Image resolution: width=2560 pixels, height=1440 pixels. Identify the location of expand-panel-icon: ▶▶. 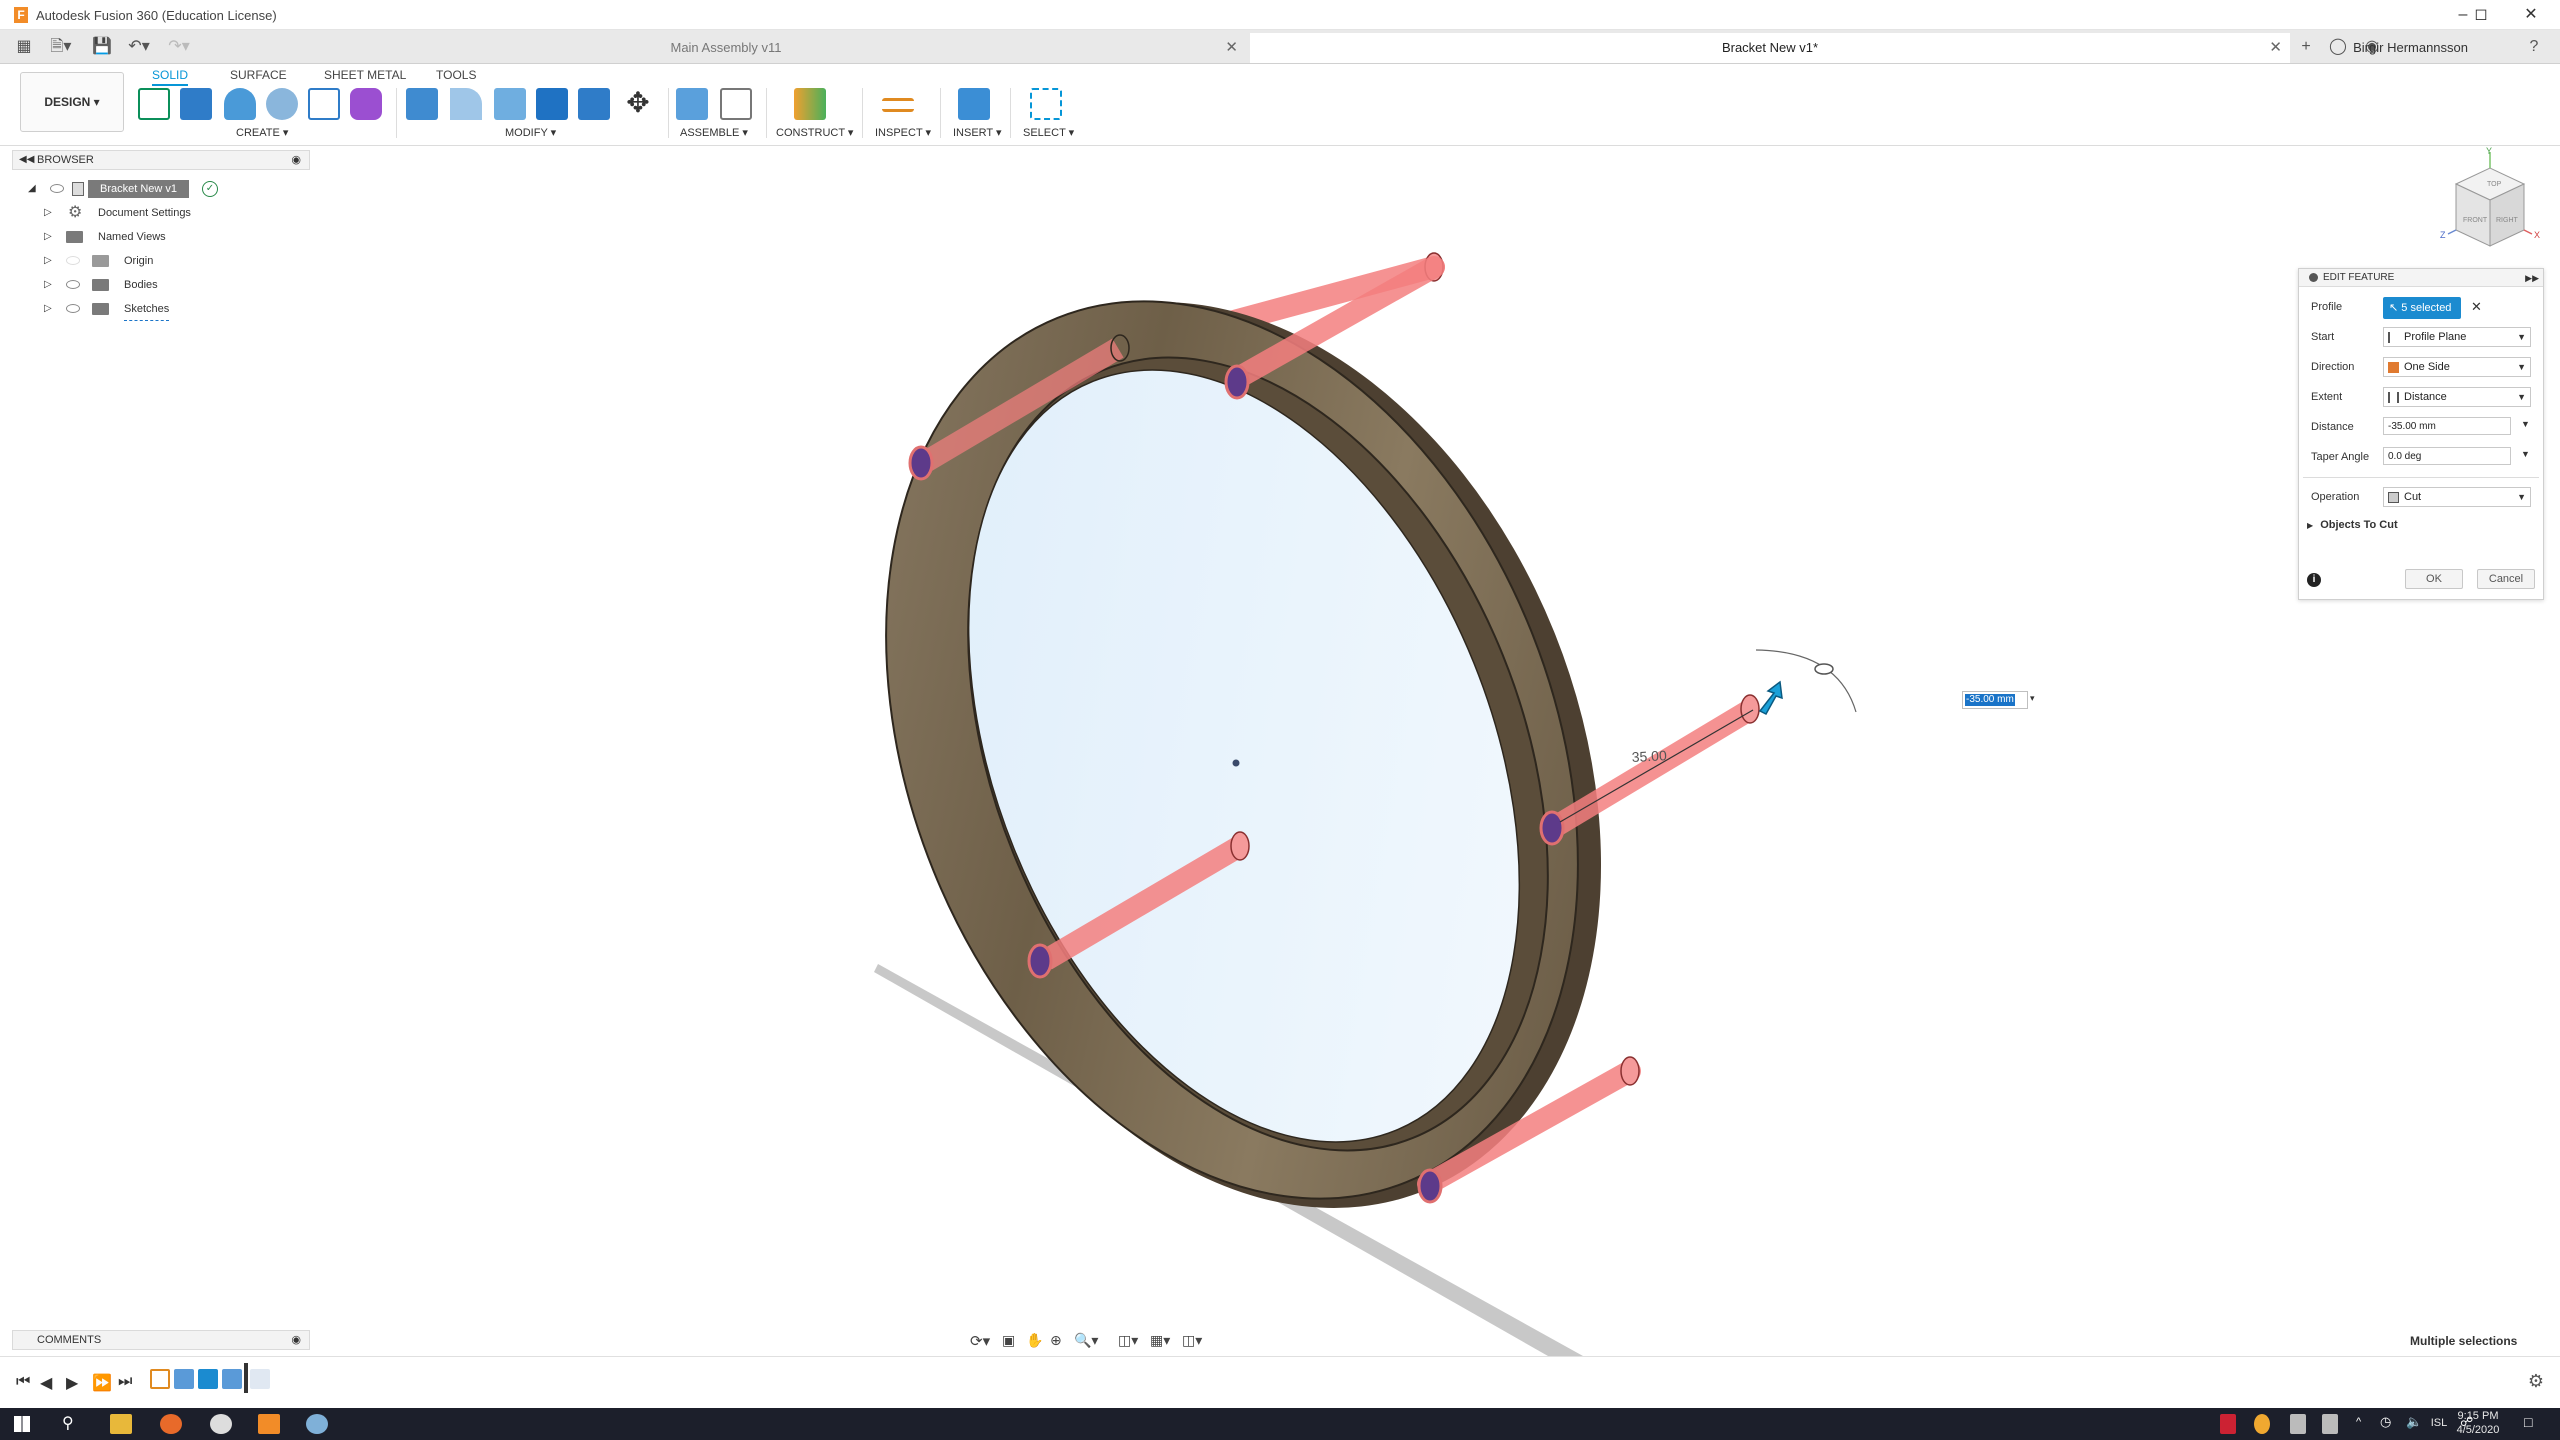
(2532, 278).